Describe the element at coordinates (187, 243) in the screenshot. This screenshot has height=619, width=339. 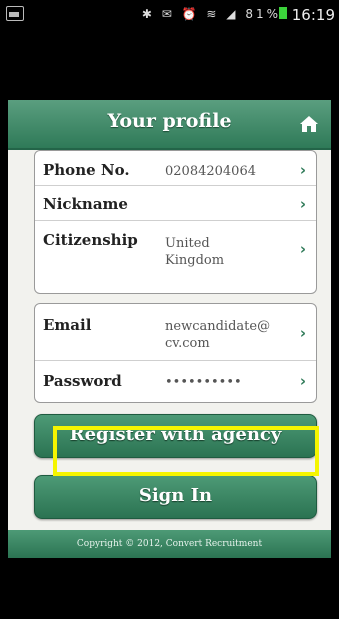
I see `citizenship-value-line1: United` at that location.